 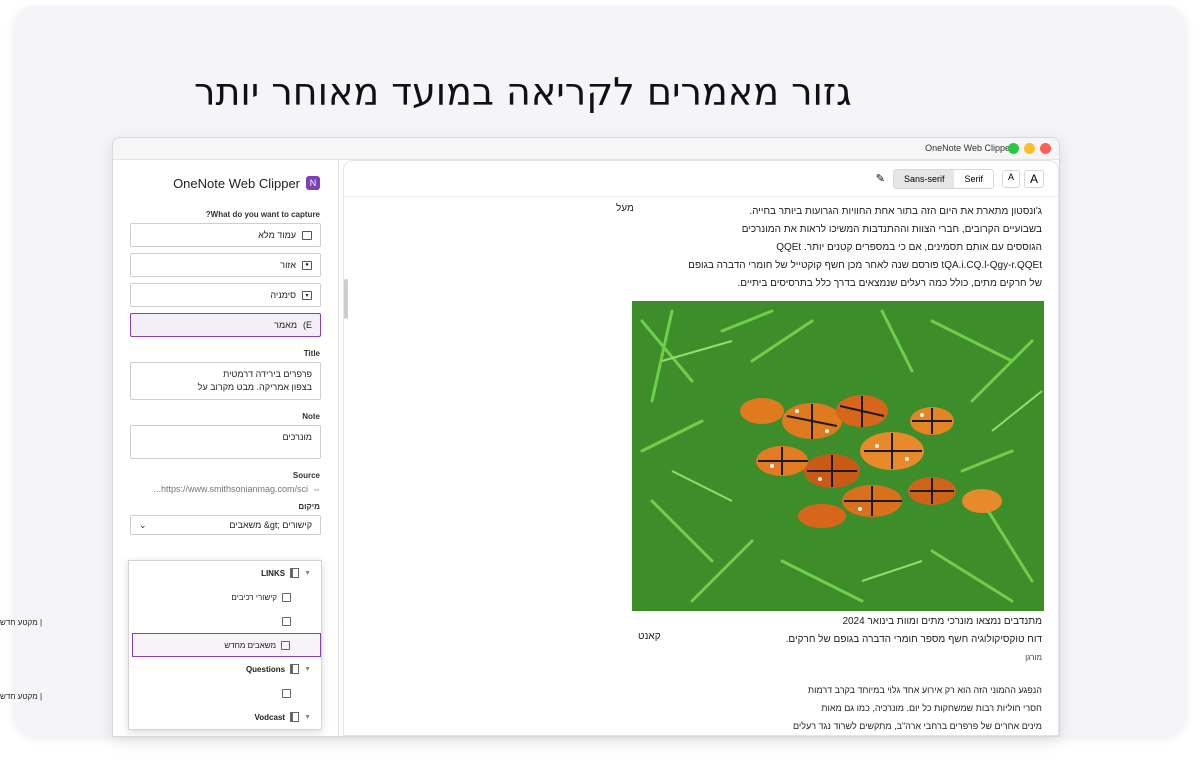 I want to click on article-icon: (E, so click(x=307, y=325).